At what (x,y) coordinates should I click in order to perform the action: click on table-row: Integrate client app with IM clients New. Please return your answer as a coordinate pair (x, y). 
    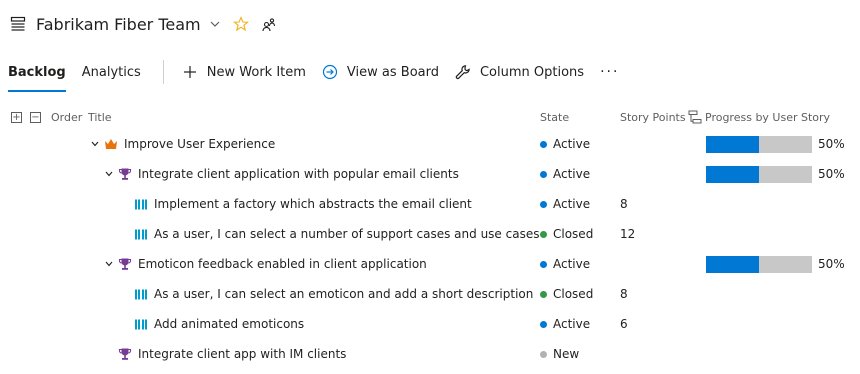
    Looking at the image, I should click on (430, 354).